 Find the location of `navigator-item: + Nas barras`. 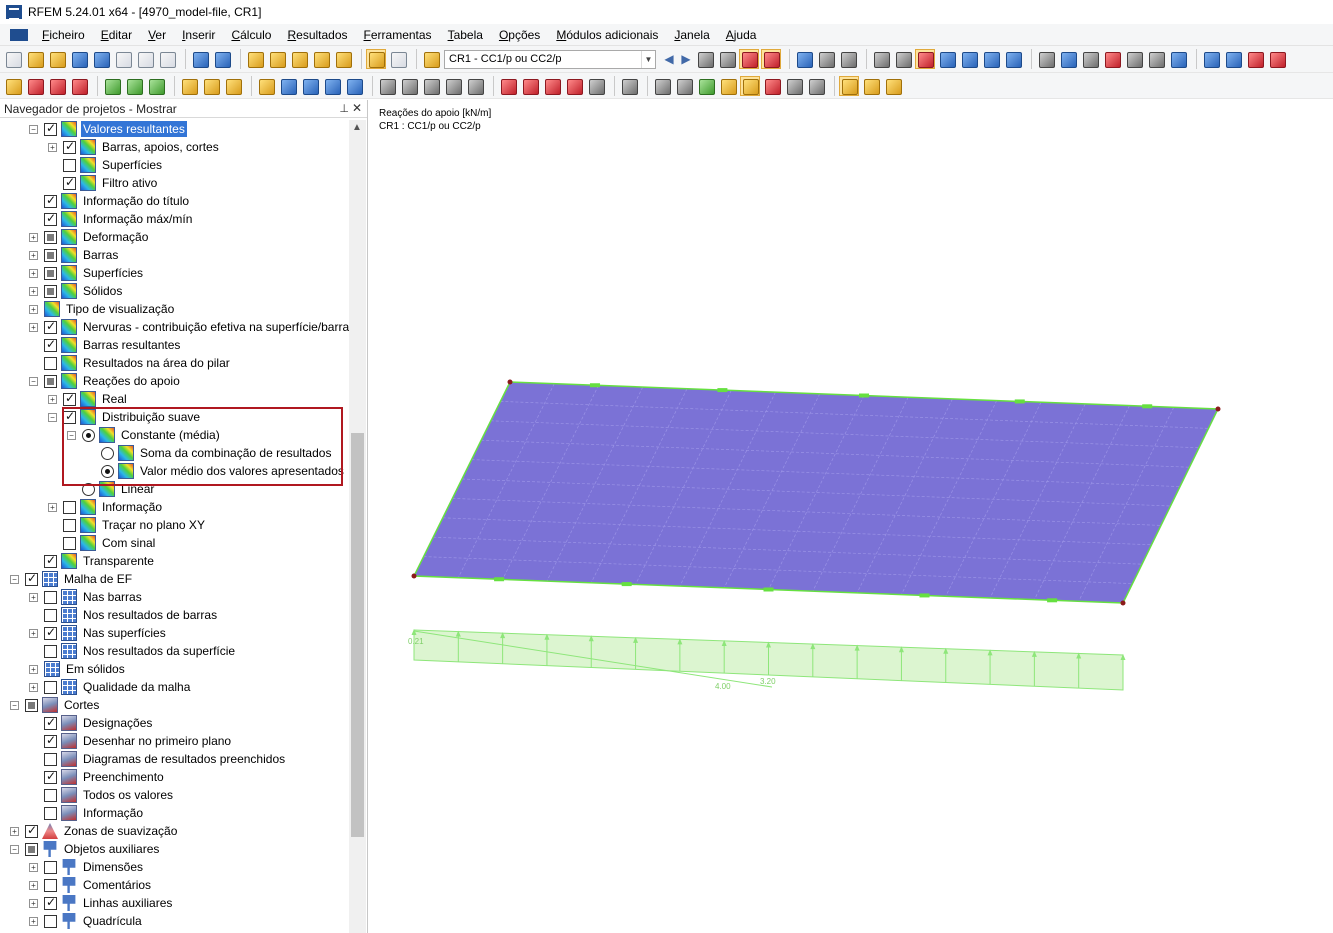

navigator-item: + Nas barras is located at coordinates (86, 597).